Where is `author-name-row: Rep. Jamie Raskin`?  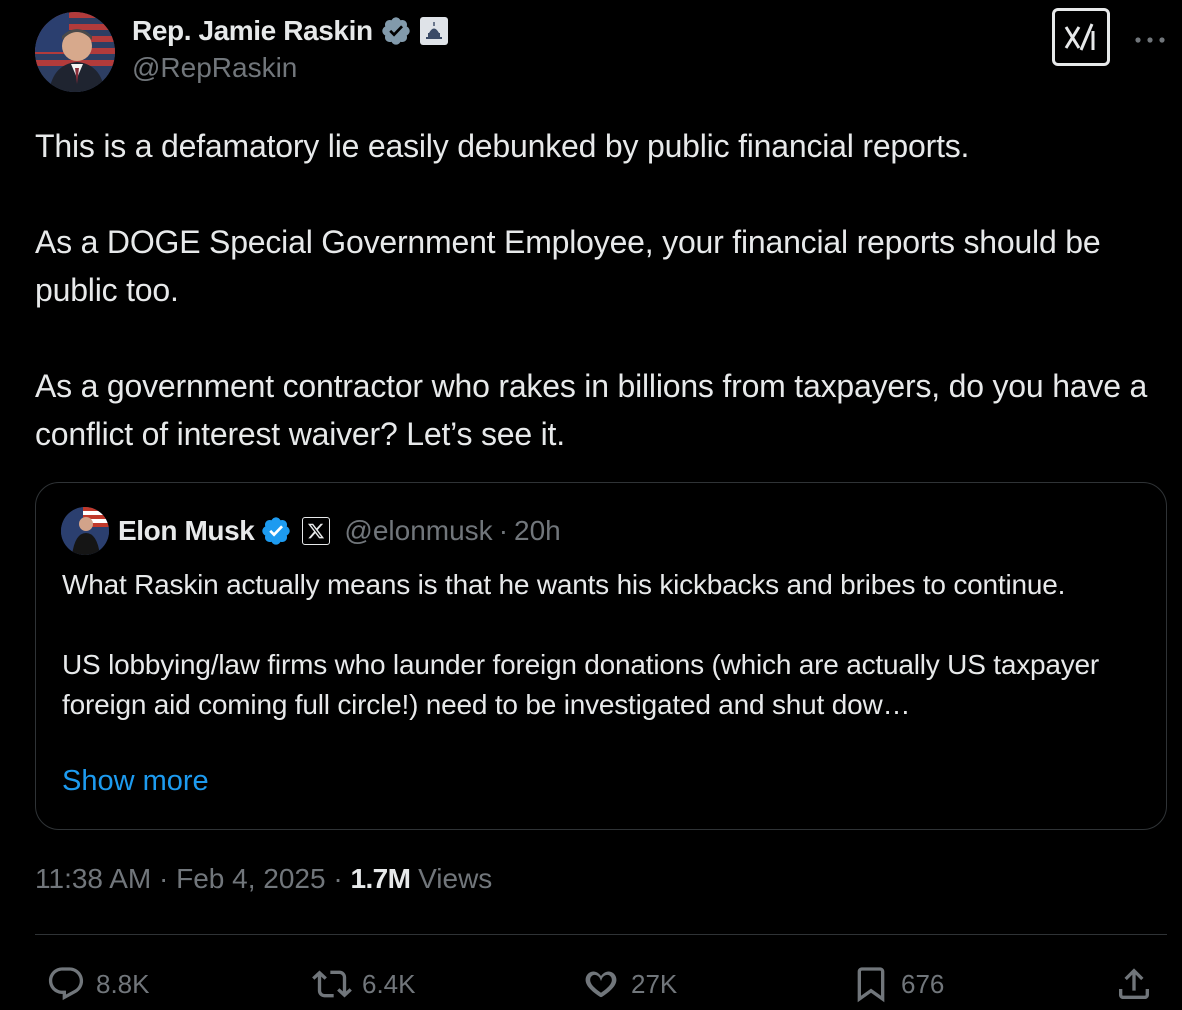 author-name-row: Rep. Jamie Raskin is located at coordinates (290, 31).